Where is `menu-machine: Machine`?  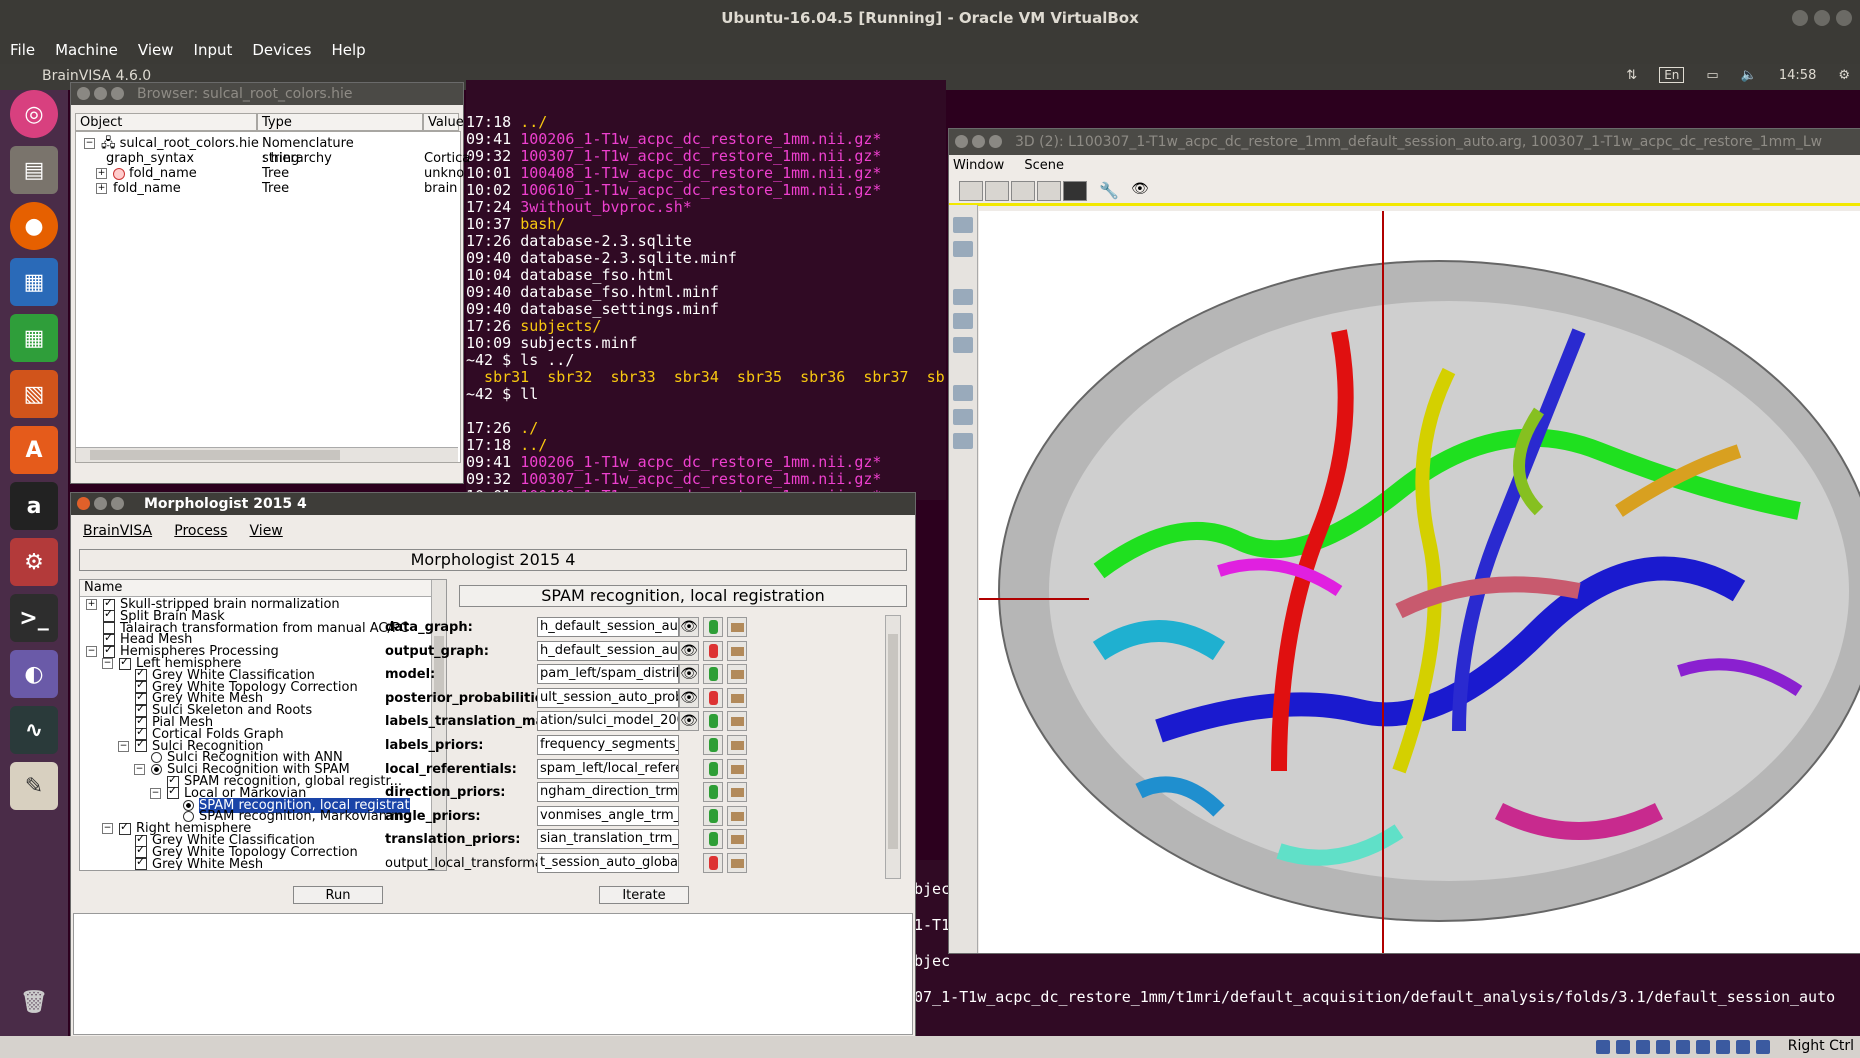
menu-machine: Machine is located at coordinates (86, 50).